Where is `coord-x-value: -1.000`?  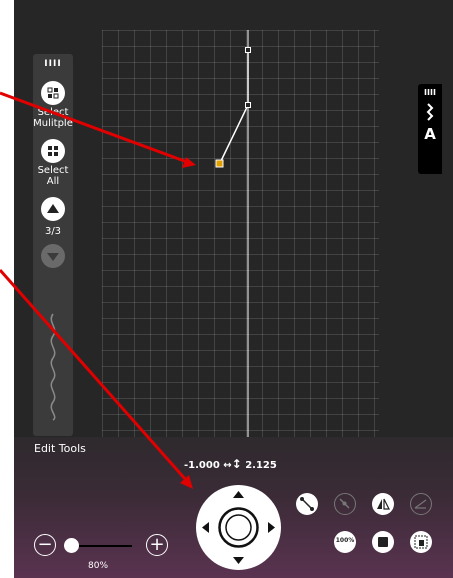
coord-x-value: -1.000 is located at coordinates (202, 465).